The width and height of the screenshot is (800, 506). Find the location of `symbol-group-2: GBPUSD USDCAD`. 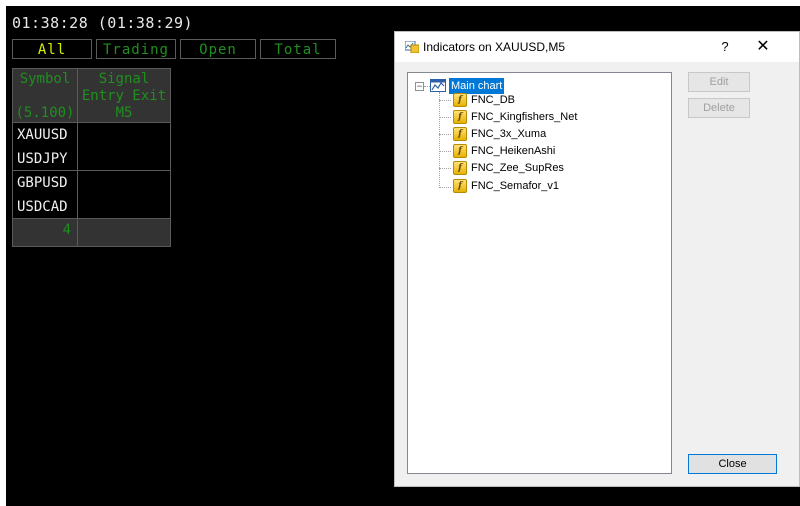

symbol-group-2: GBPUSD USDCAD is located at coordinates (45, 194).